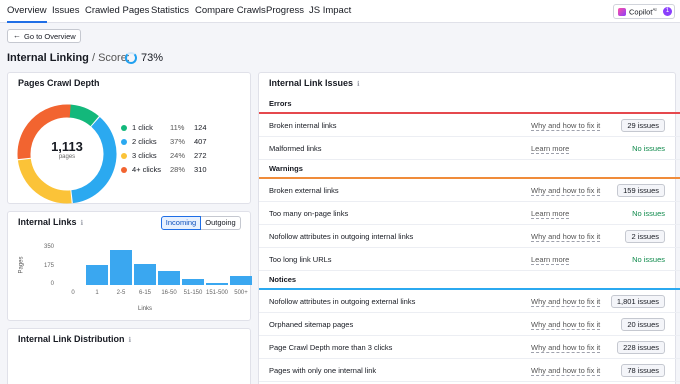 This screenshot has height=384, width=680. What do you see at coordinates (654, 9) in the screenshot?
I see `copilot-ai-sup: AI` at bounding box center [654, 9].